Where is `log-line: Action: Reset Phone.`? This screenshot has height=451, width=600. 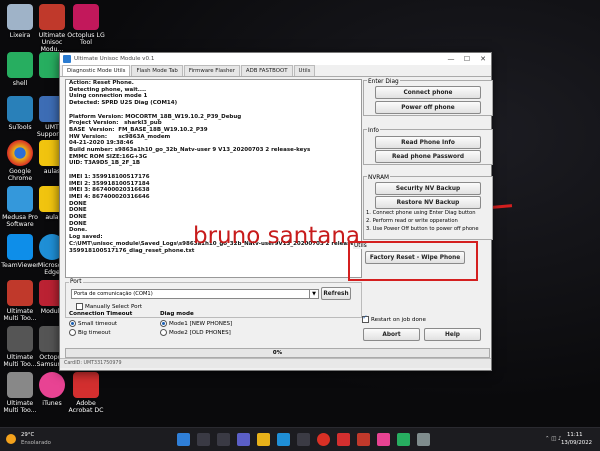 log-line: Action: Reset Phone. is located at coordinates (101, 83).